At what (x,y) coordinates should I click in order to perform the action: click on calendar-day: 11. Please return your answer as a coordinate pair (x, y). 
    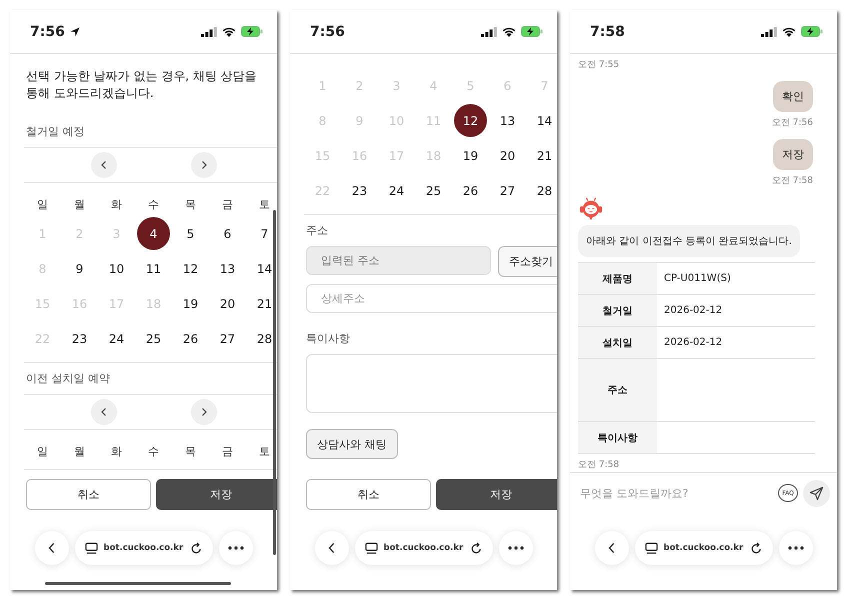
    Looking at the image, I should click on (153, 268).